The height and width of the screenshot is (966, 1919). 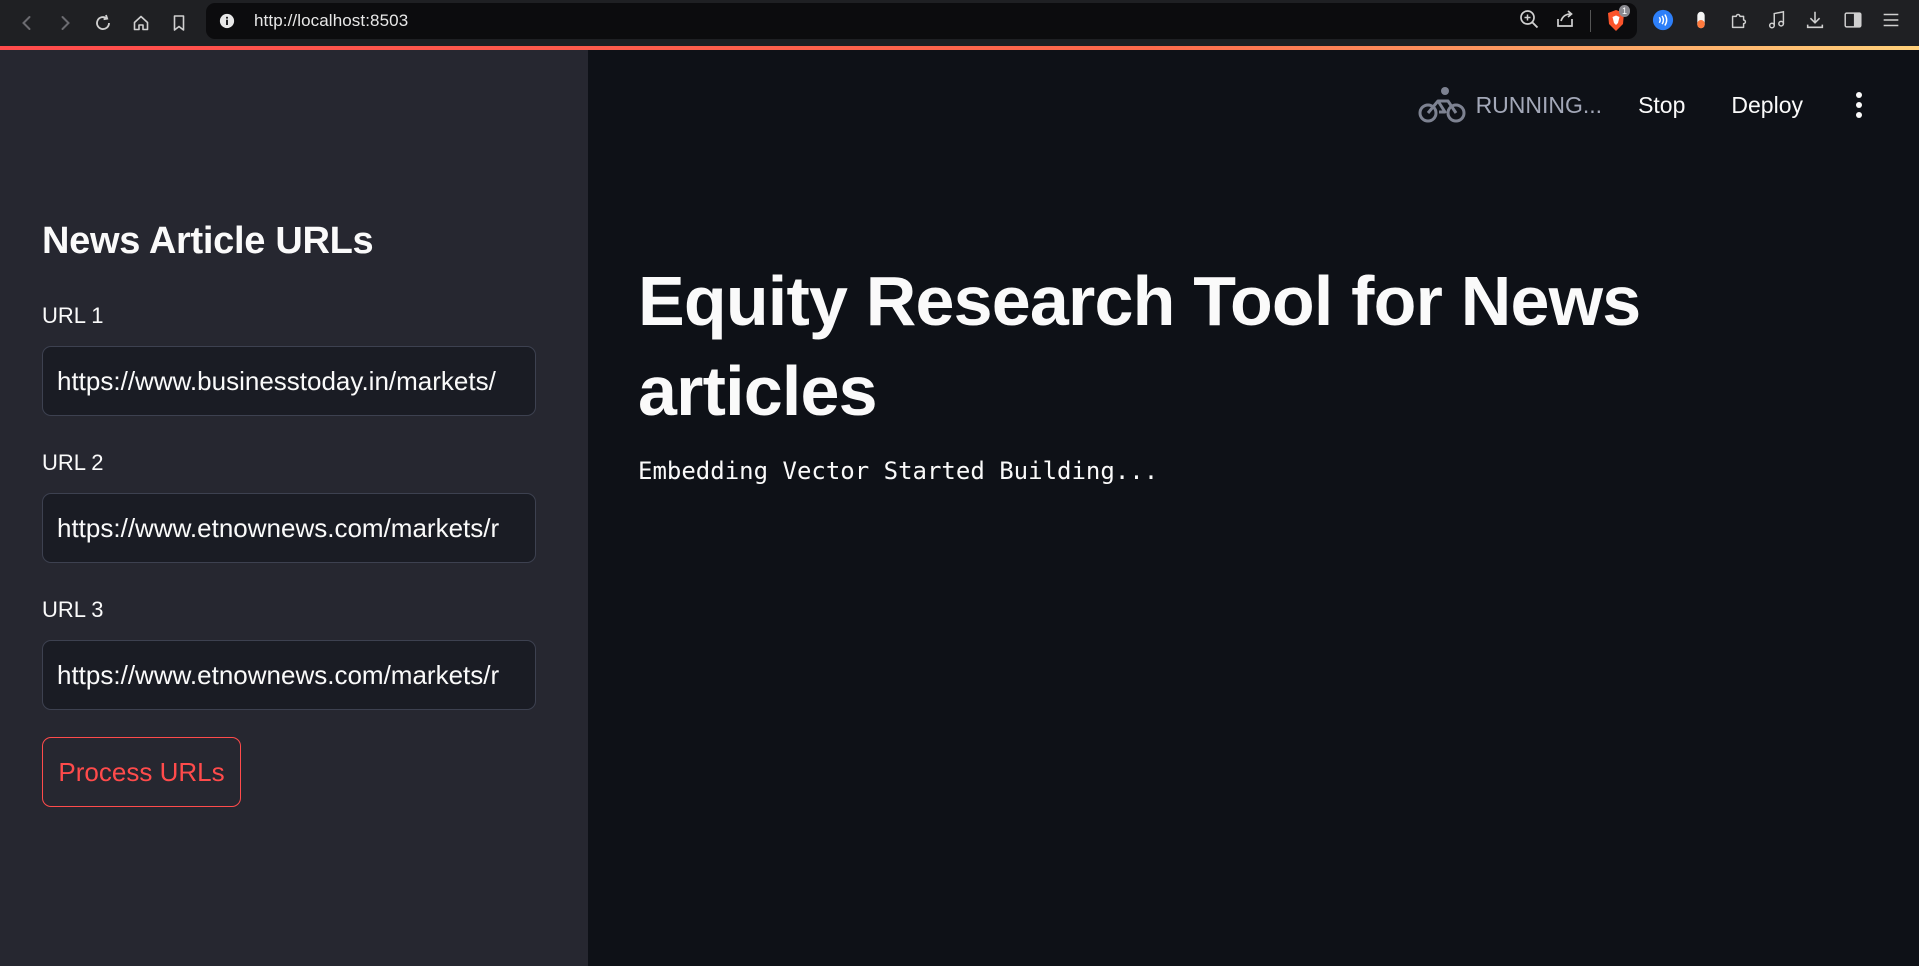 I want to click on stop-button: Stop, so click(x=1661, y=105).